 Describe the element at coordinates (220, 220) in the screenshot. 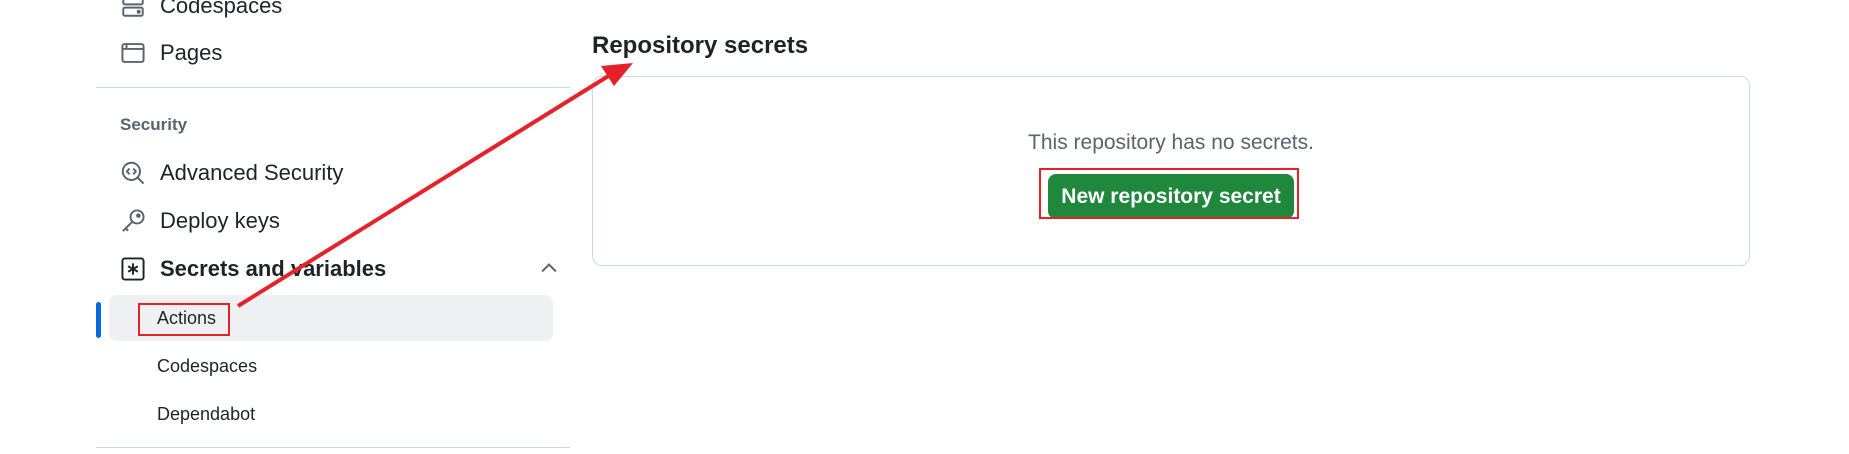

I see `sidebar-item-label: Deploy keys` at that location.